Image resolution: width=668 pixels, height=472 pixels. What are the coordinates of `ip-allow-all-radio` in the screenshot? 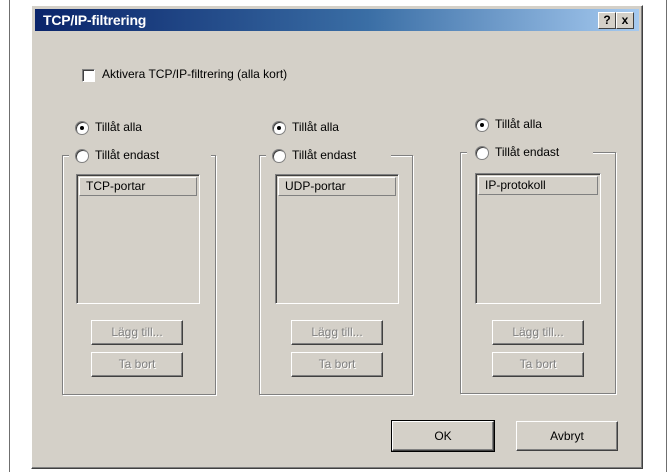 It's located at (482, 125).